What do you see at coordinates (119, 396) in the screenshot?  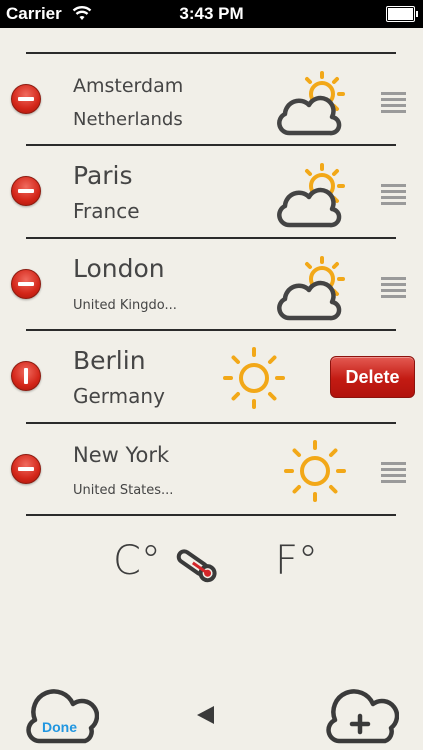 I see `country-name: Germany` at bounding box center [119, 396].